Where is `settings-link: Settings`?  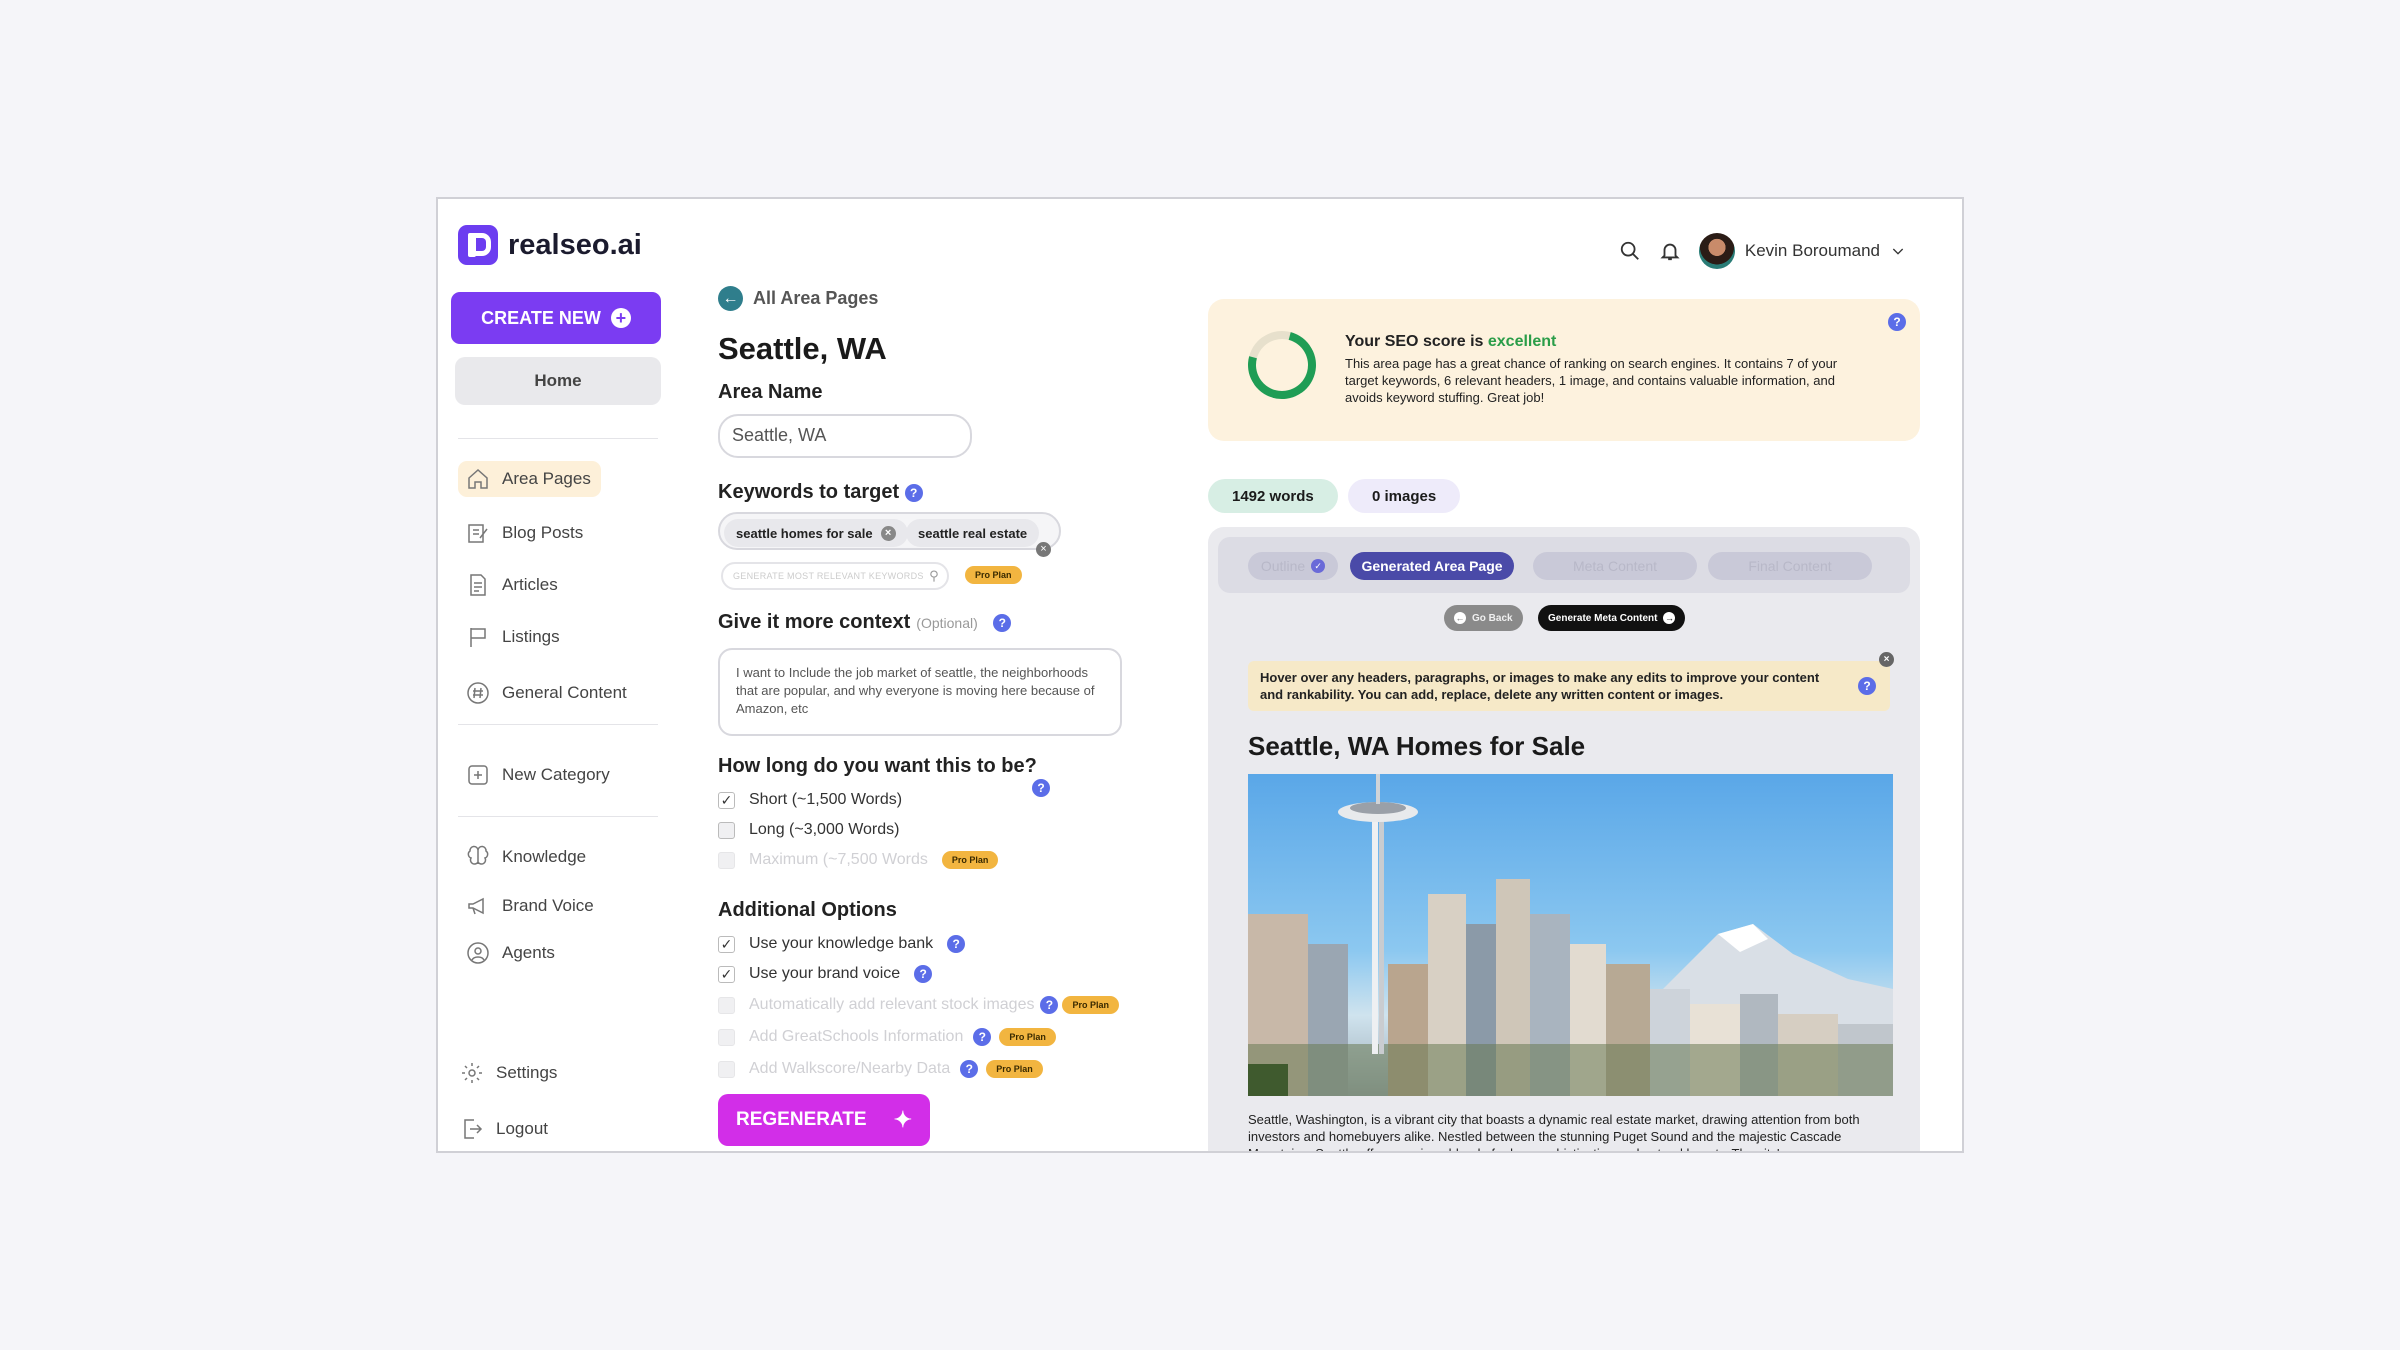
settings-link: Settings is located at coordinates (509, 1073).